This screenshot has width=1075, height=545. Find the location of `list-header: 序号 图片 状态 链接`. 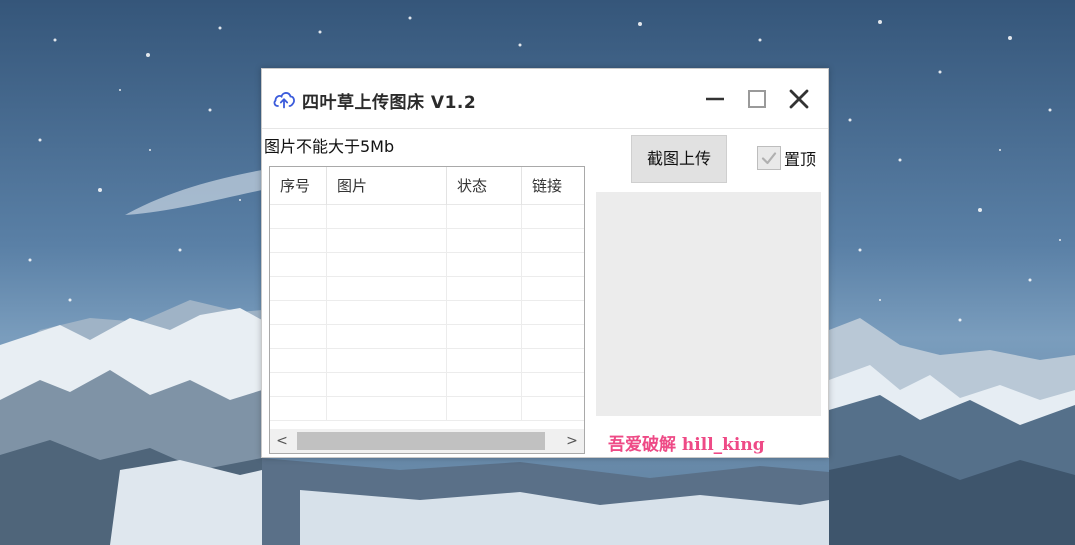

list-header: 序号 图片 状态 链接 is located at coordinates (427, 186).